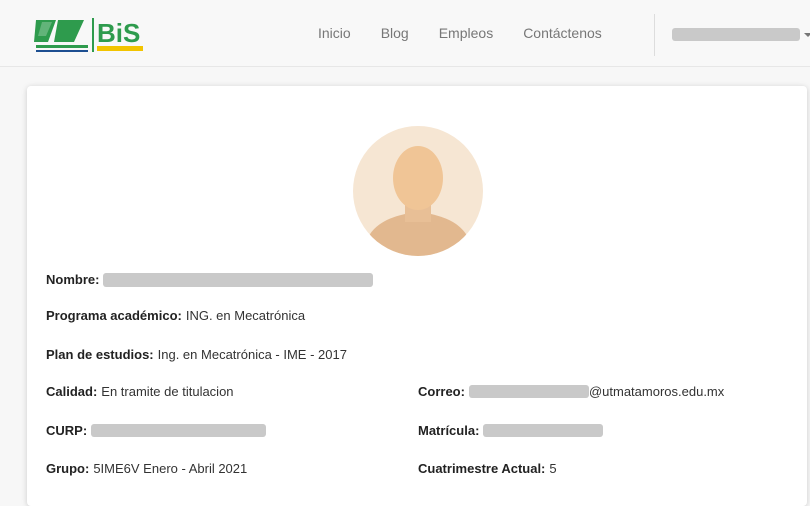 The image size is (810, 506). I want to click on label-grupo: Grupo:, so click(68, 468).